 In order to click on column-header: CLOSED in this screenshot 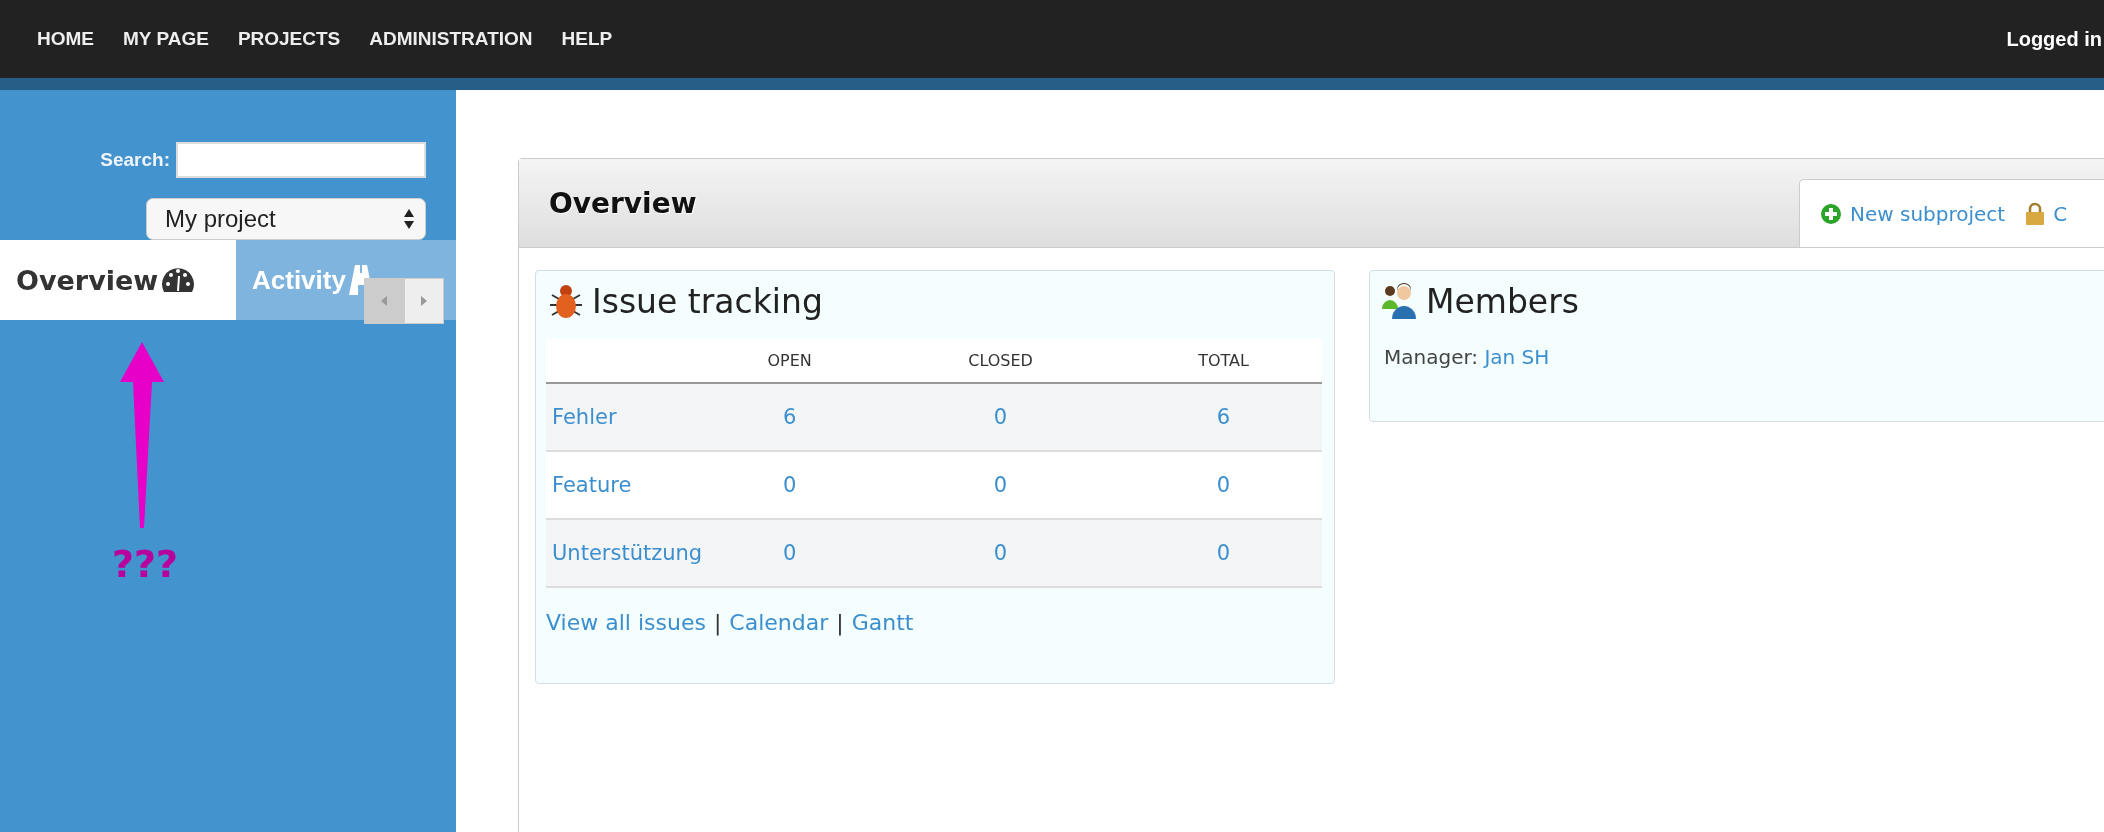, I will do `click(1001, 361)`.